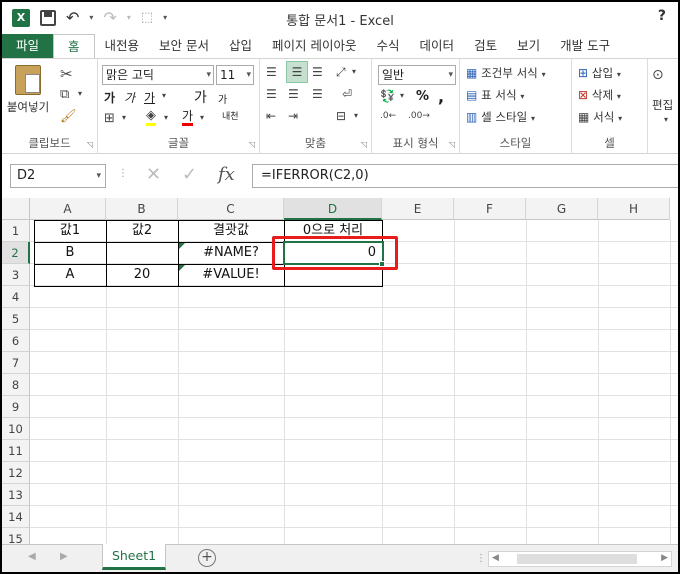  I want to click on row-header-15: 15, so click(16, 536).